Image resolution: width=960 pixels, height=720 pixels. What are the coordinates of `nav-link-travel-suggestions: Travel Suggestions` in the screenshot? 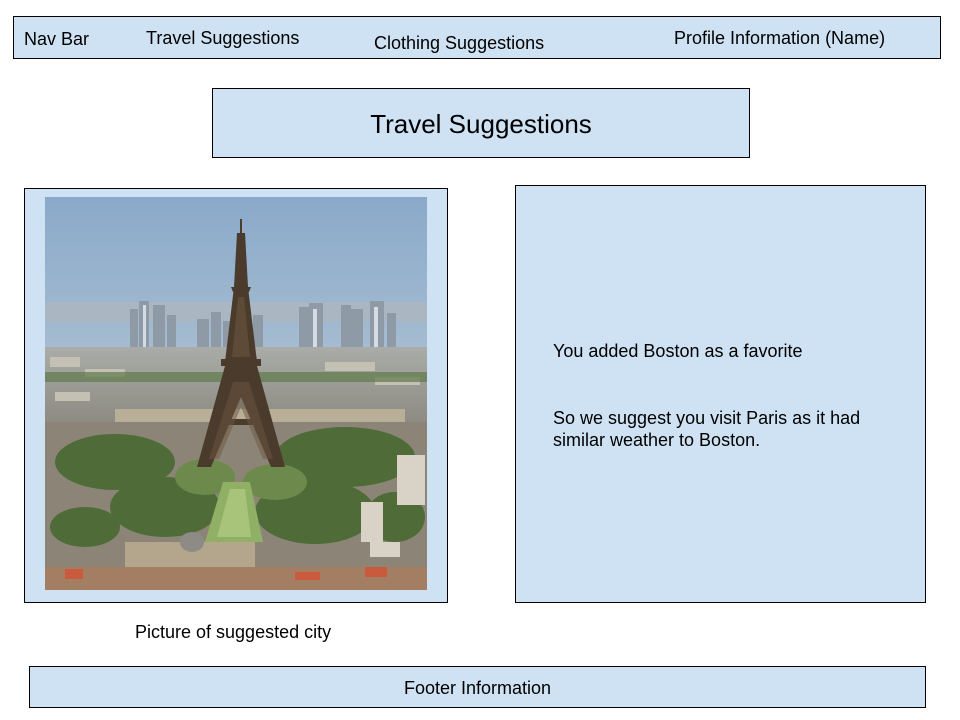 It's located at (222, 38).